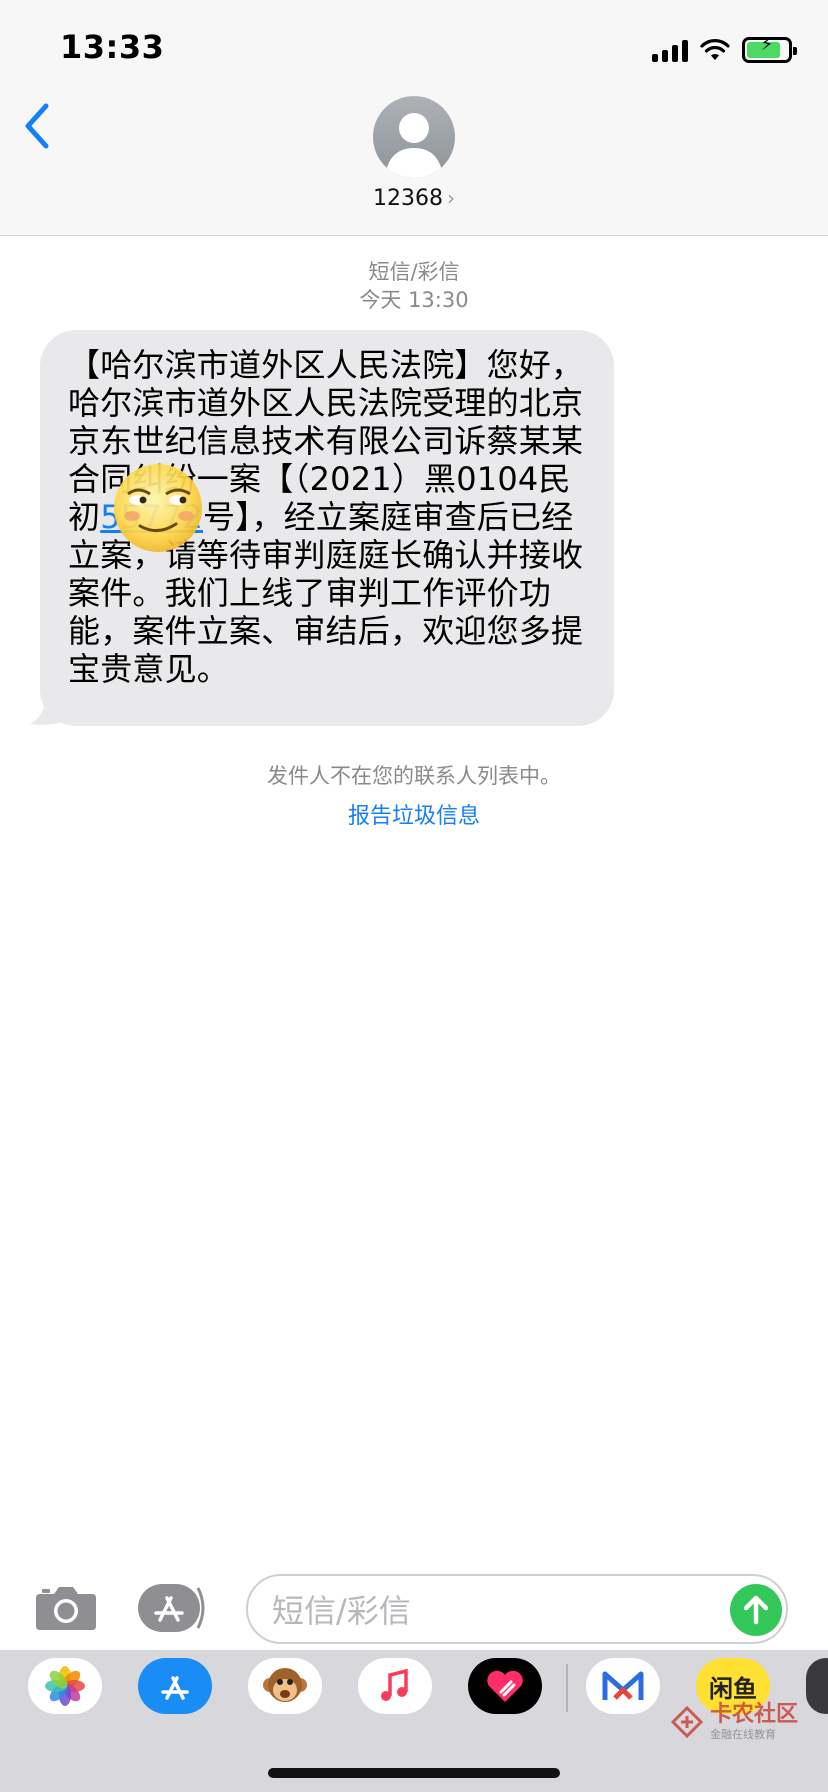 This screenshot has width=828, height=1792. I want to click on xianyu-label: 闲鱼, so click(733, 1688).